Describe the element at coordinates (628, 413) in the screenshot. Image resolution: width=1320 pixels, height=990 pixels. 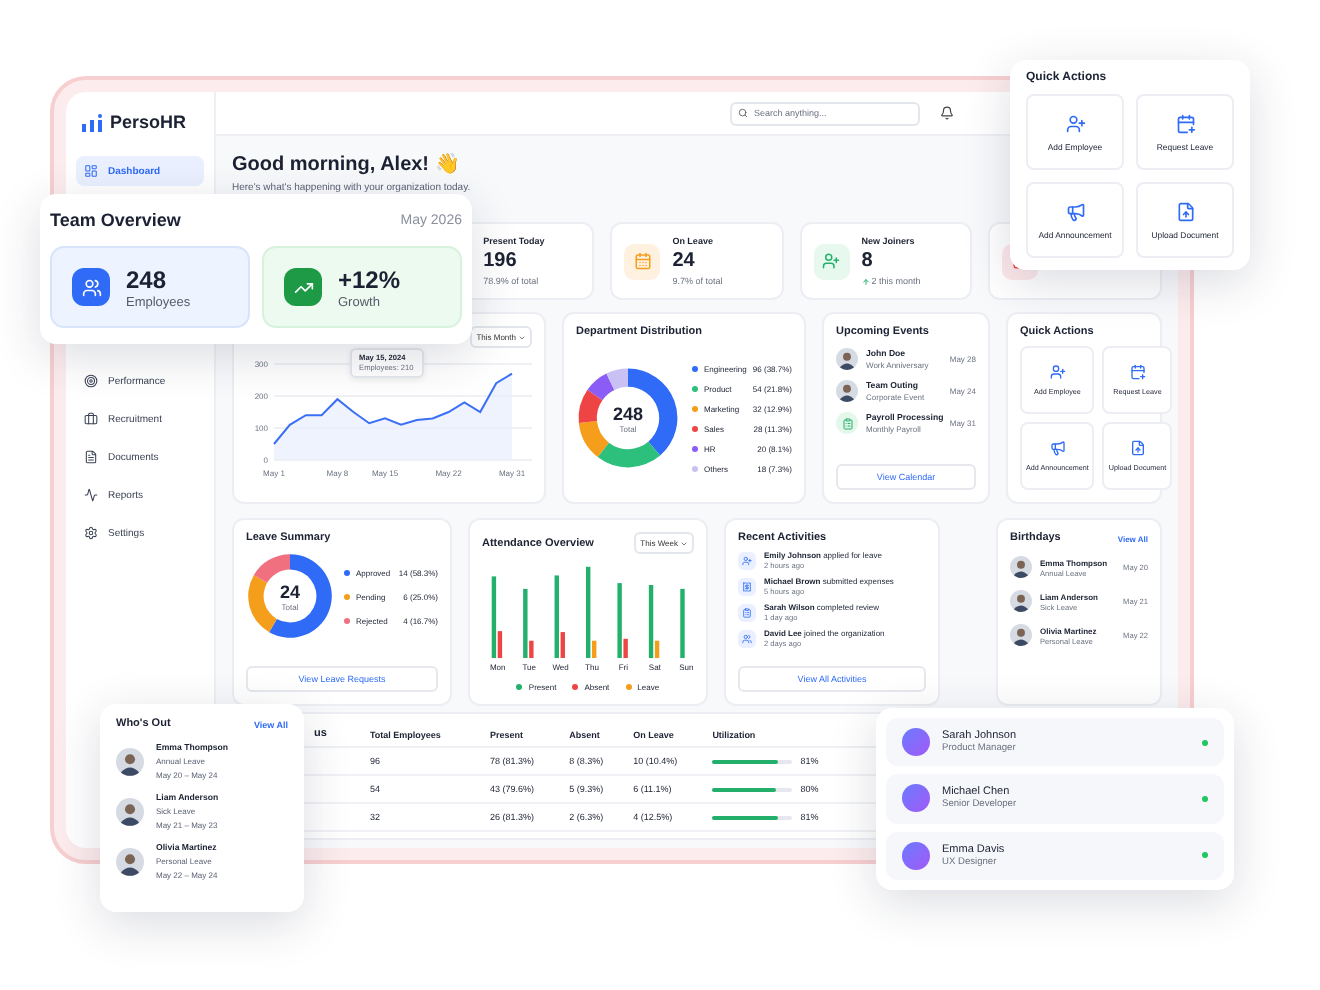
I see `donut-total: 248` at that location.